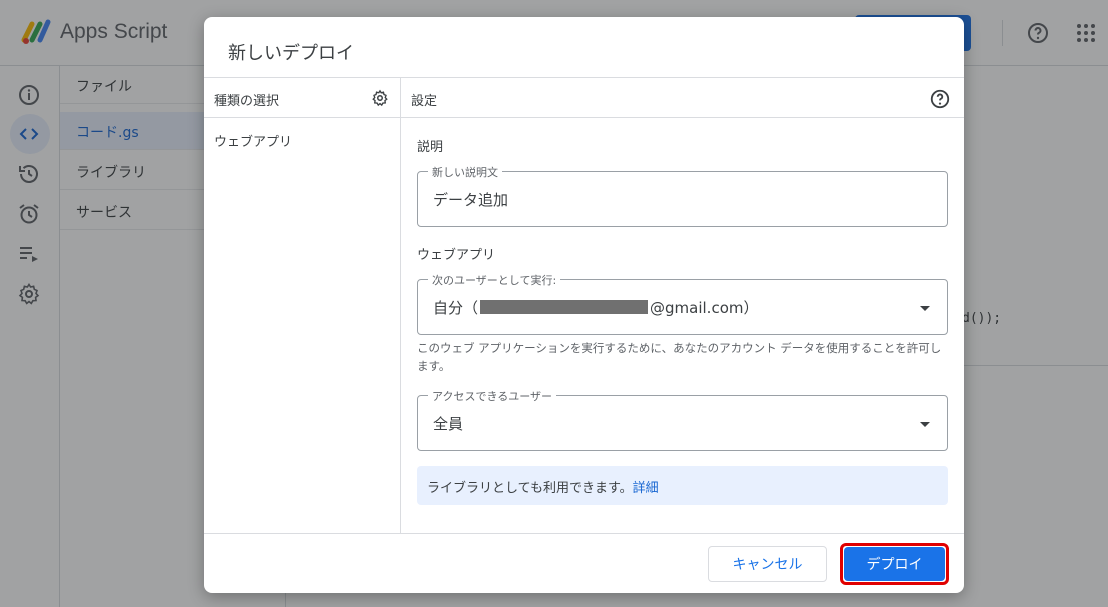 The image size is (1108, 607). Describe the element at coordinates (302, 305) in the screenshot. I see `type-selection-pane: 種類の選択 ウェブアプリ` at that location.